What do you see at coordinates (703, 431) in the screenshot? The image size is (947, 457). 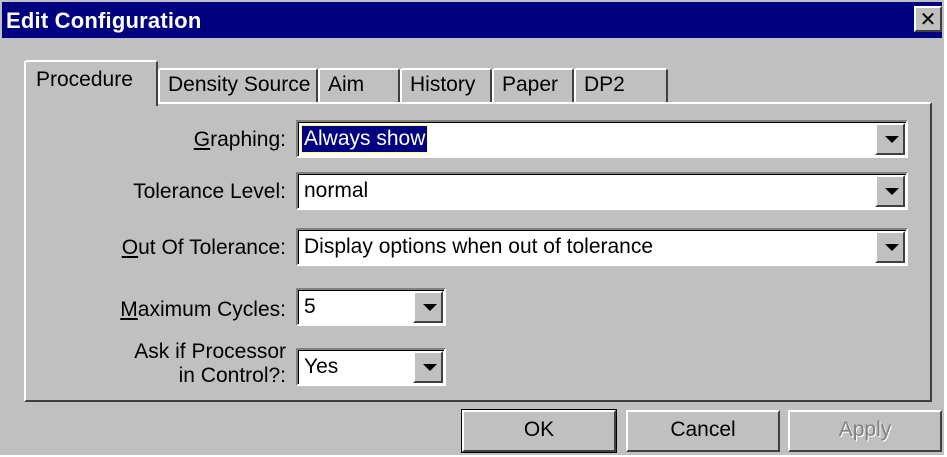 I see `cancel-button: Cancel` at bounding box center [703, 431].